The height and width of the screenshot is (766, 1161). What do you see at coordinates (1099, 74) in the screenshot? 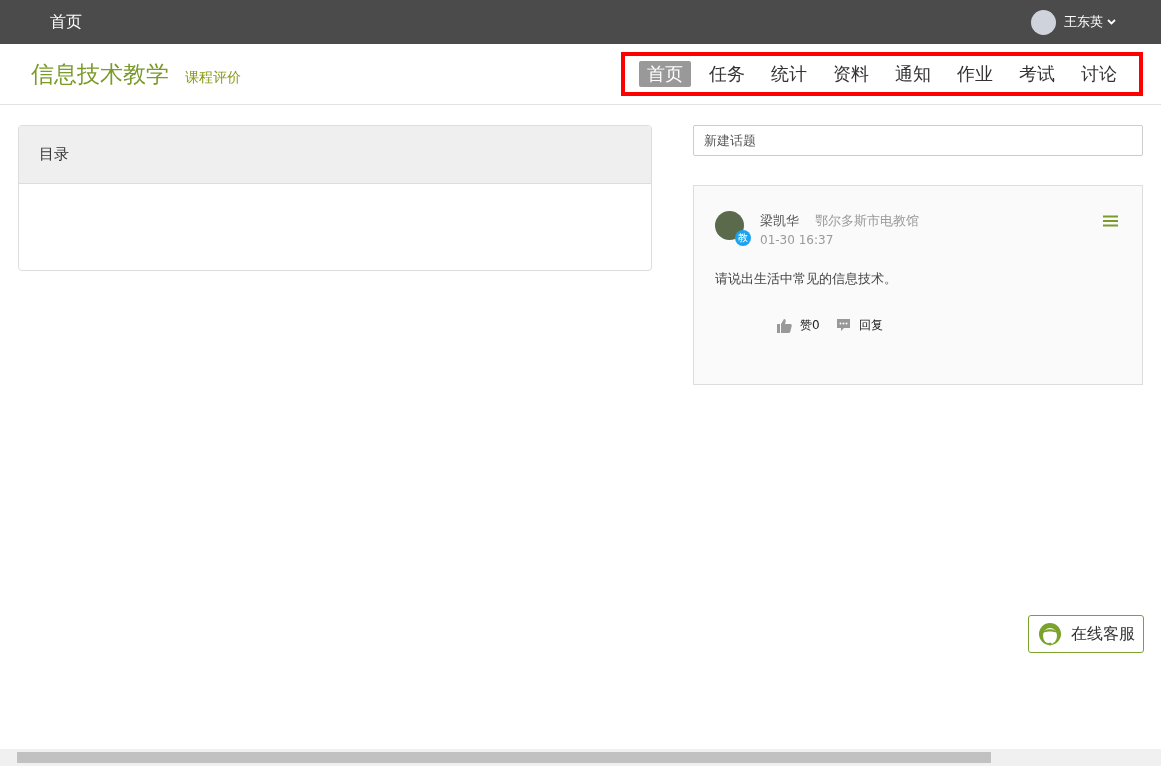
I see `nav-tab: 讨论` at bounding box center [1099, 74].